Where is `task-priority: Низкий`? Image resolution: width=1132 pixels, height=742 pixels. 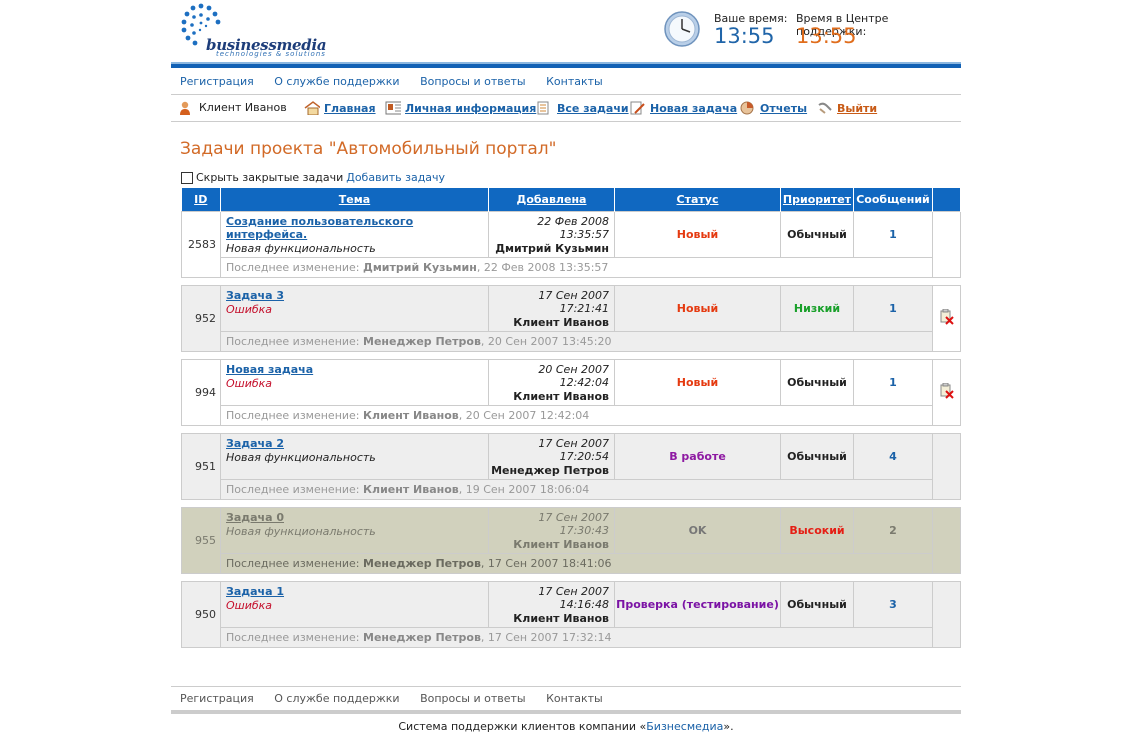 task-priority: Низкий is located at coordinates (817, 308).